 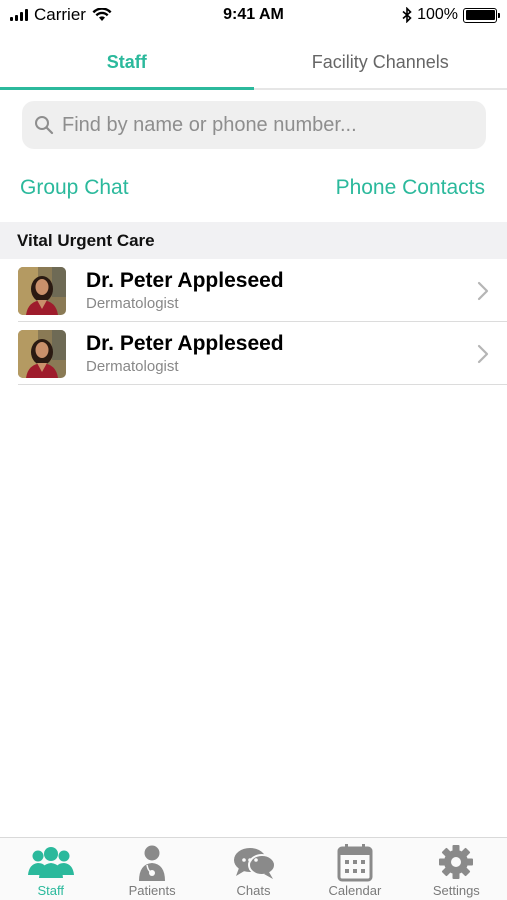 I want to click on search-bar, so click(x=254, y=125).